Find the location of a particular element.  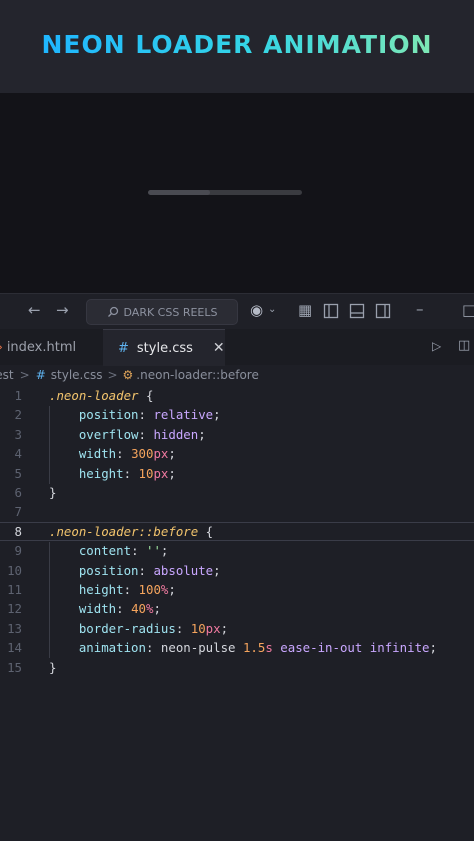

line-number: 3 is located at coordinates (18, 434).